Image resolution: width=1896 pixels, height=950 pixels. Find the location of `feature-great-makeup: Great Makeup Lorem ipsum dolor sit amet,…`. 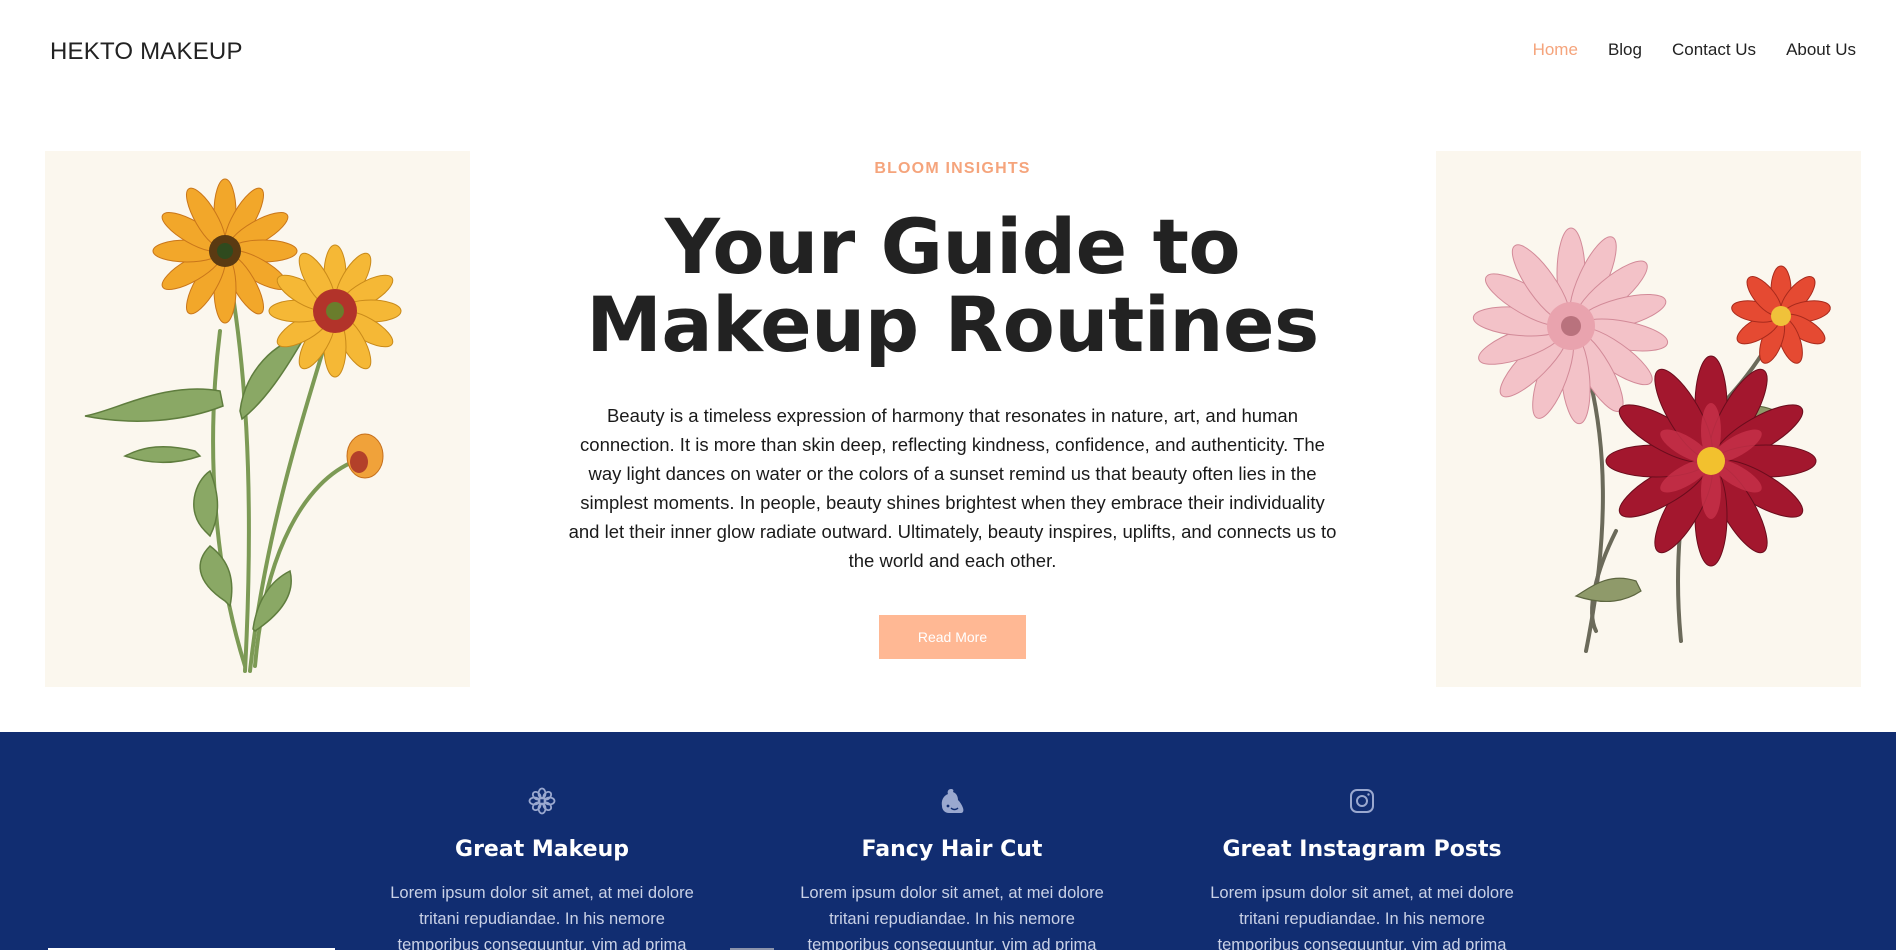

feature-great-makeup: Great Makeup Lorem ipsum dolor sit amet,… is located at coordinates (542, 867).